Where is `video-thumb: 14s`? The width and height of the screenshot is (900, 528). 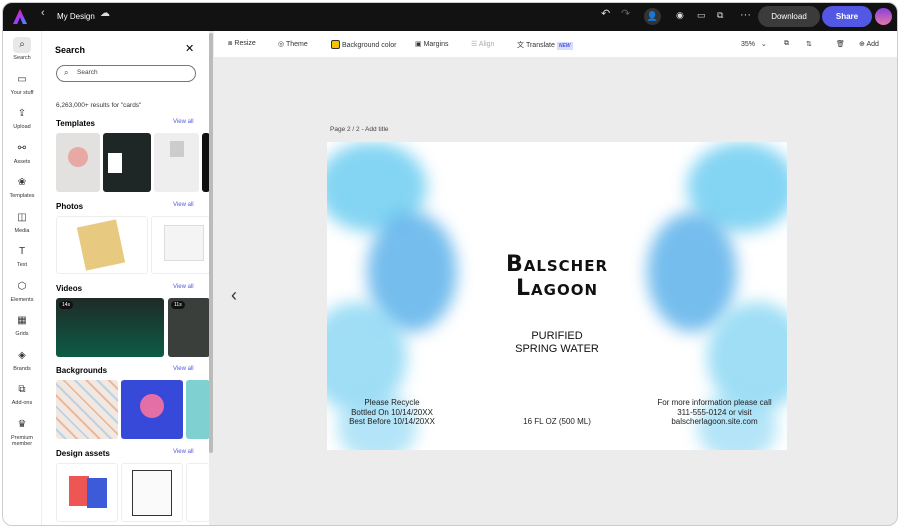 video-thumb: 14s is located at coordinates (110, 327).